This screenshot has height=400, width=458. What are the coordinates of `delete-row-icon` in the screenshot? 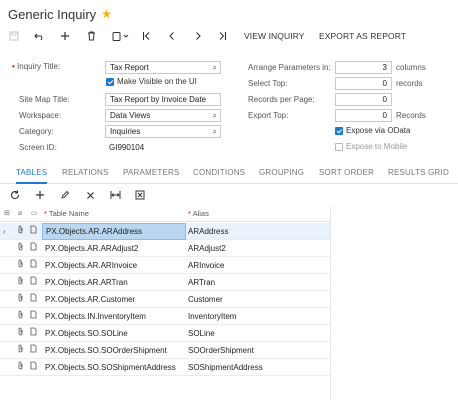 It's located at (90, 195).